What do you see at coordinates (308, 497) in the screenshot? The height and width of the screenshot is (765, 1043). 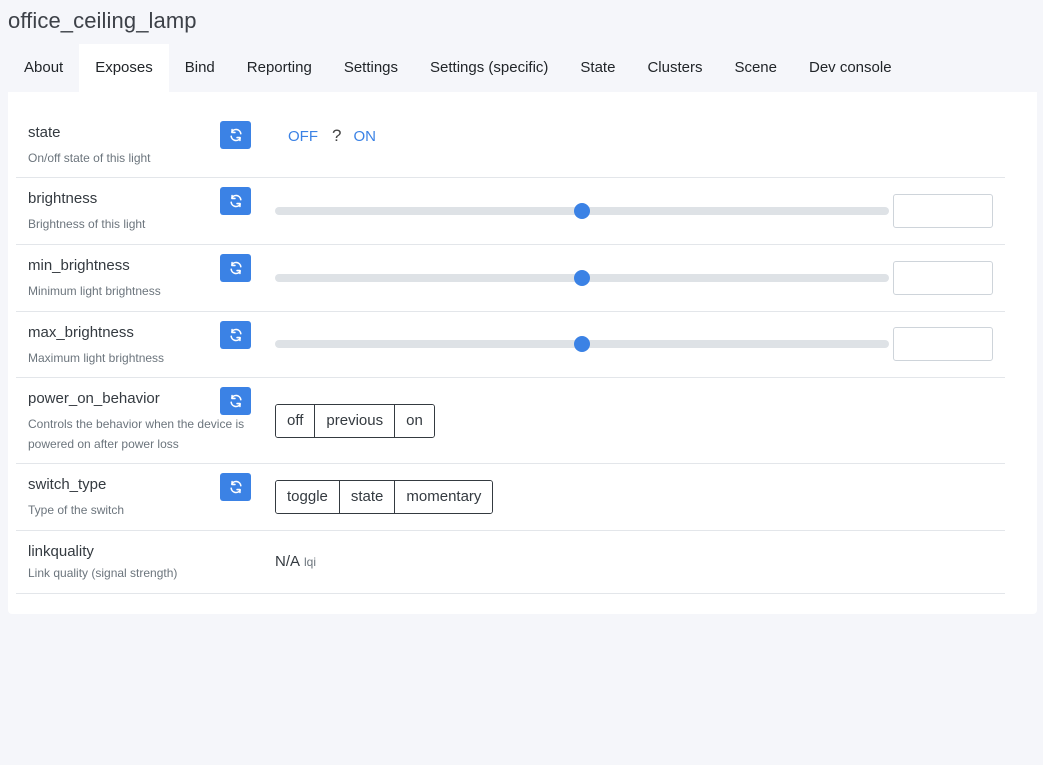 I see `switch-type-option-toggle: toggle` at bounding box center [308, 497].